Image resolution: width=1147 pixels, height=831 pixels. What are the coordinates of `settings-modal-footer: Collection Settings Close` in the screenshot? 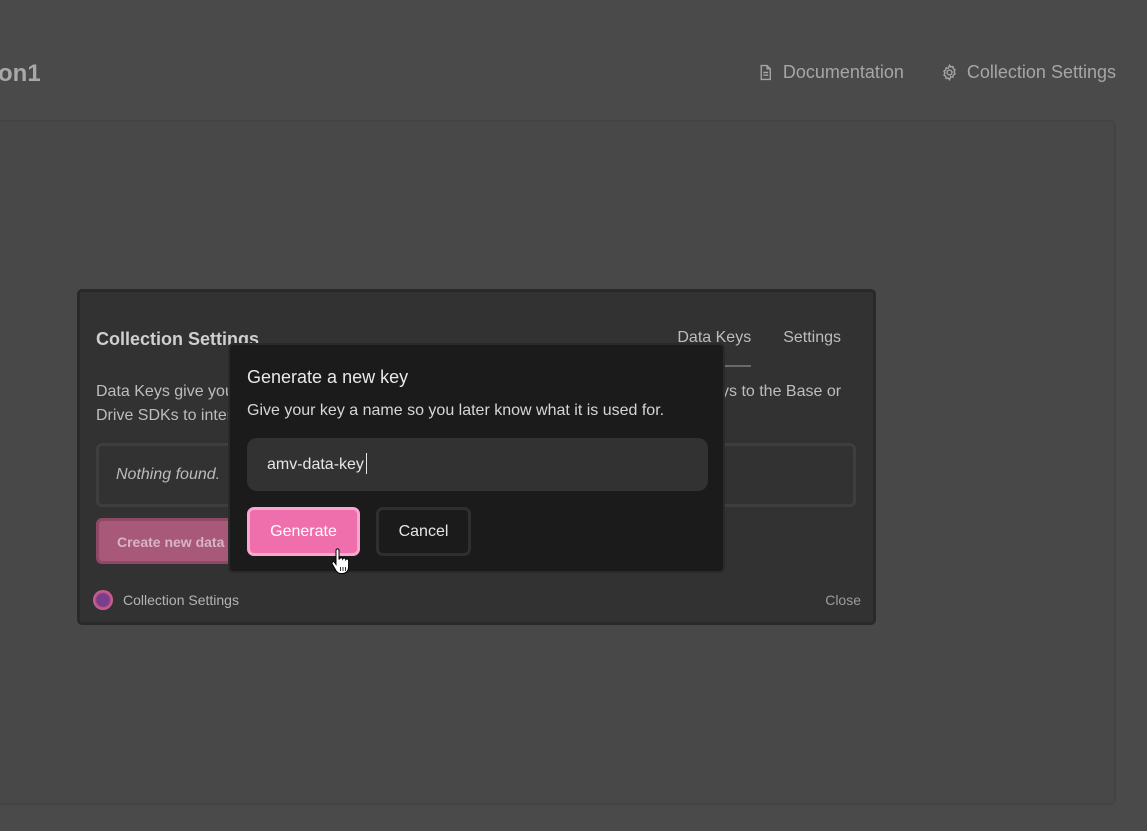 It's located at (477, 600).